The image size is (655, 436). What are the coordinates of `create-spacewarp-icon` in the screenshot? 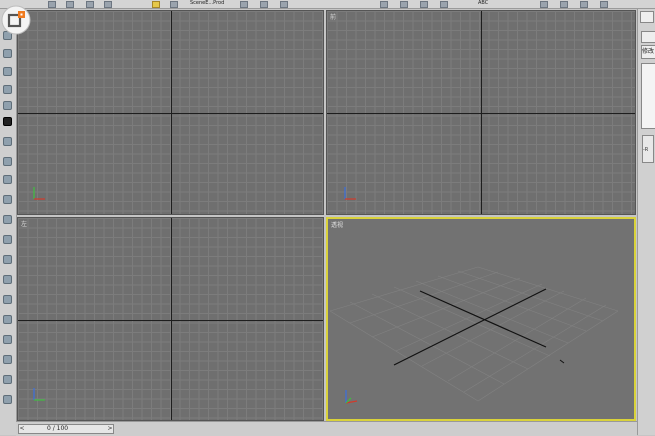 It's located at (7, 299).